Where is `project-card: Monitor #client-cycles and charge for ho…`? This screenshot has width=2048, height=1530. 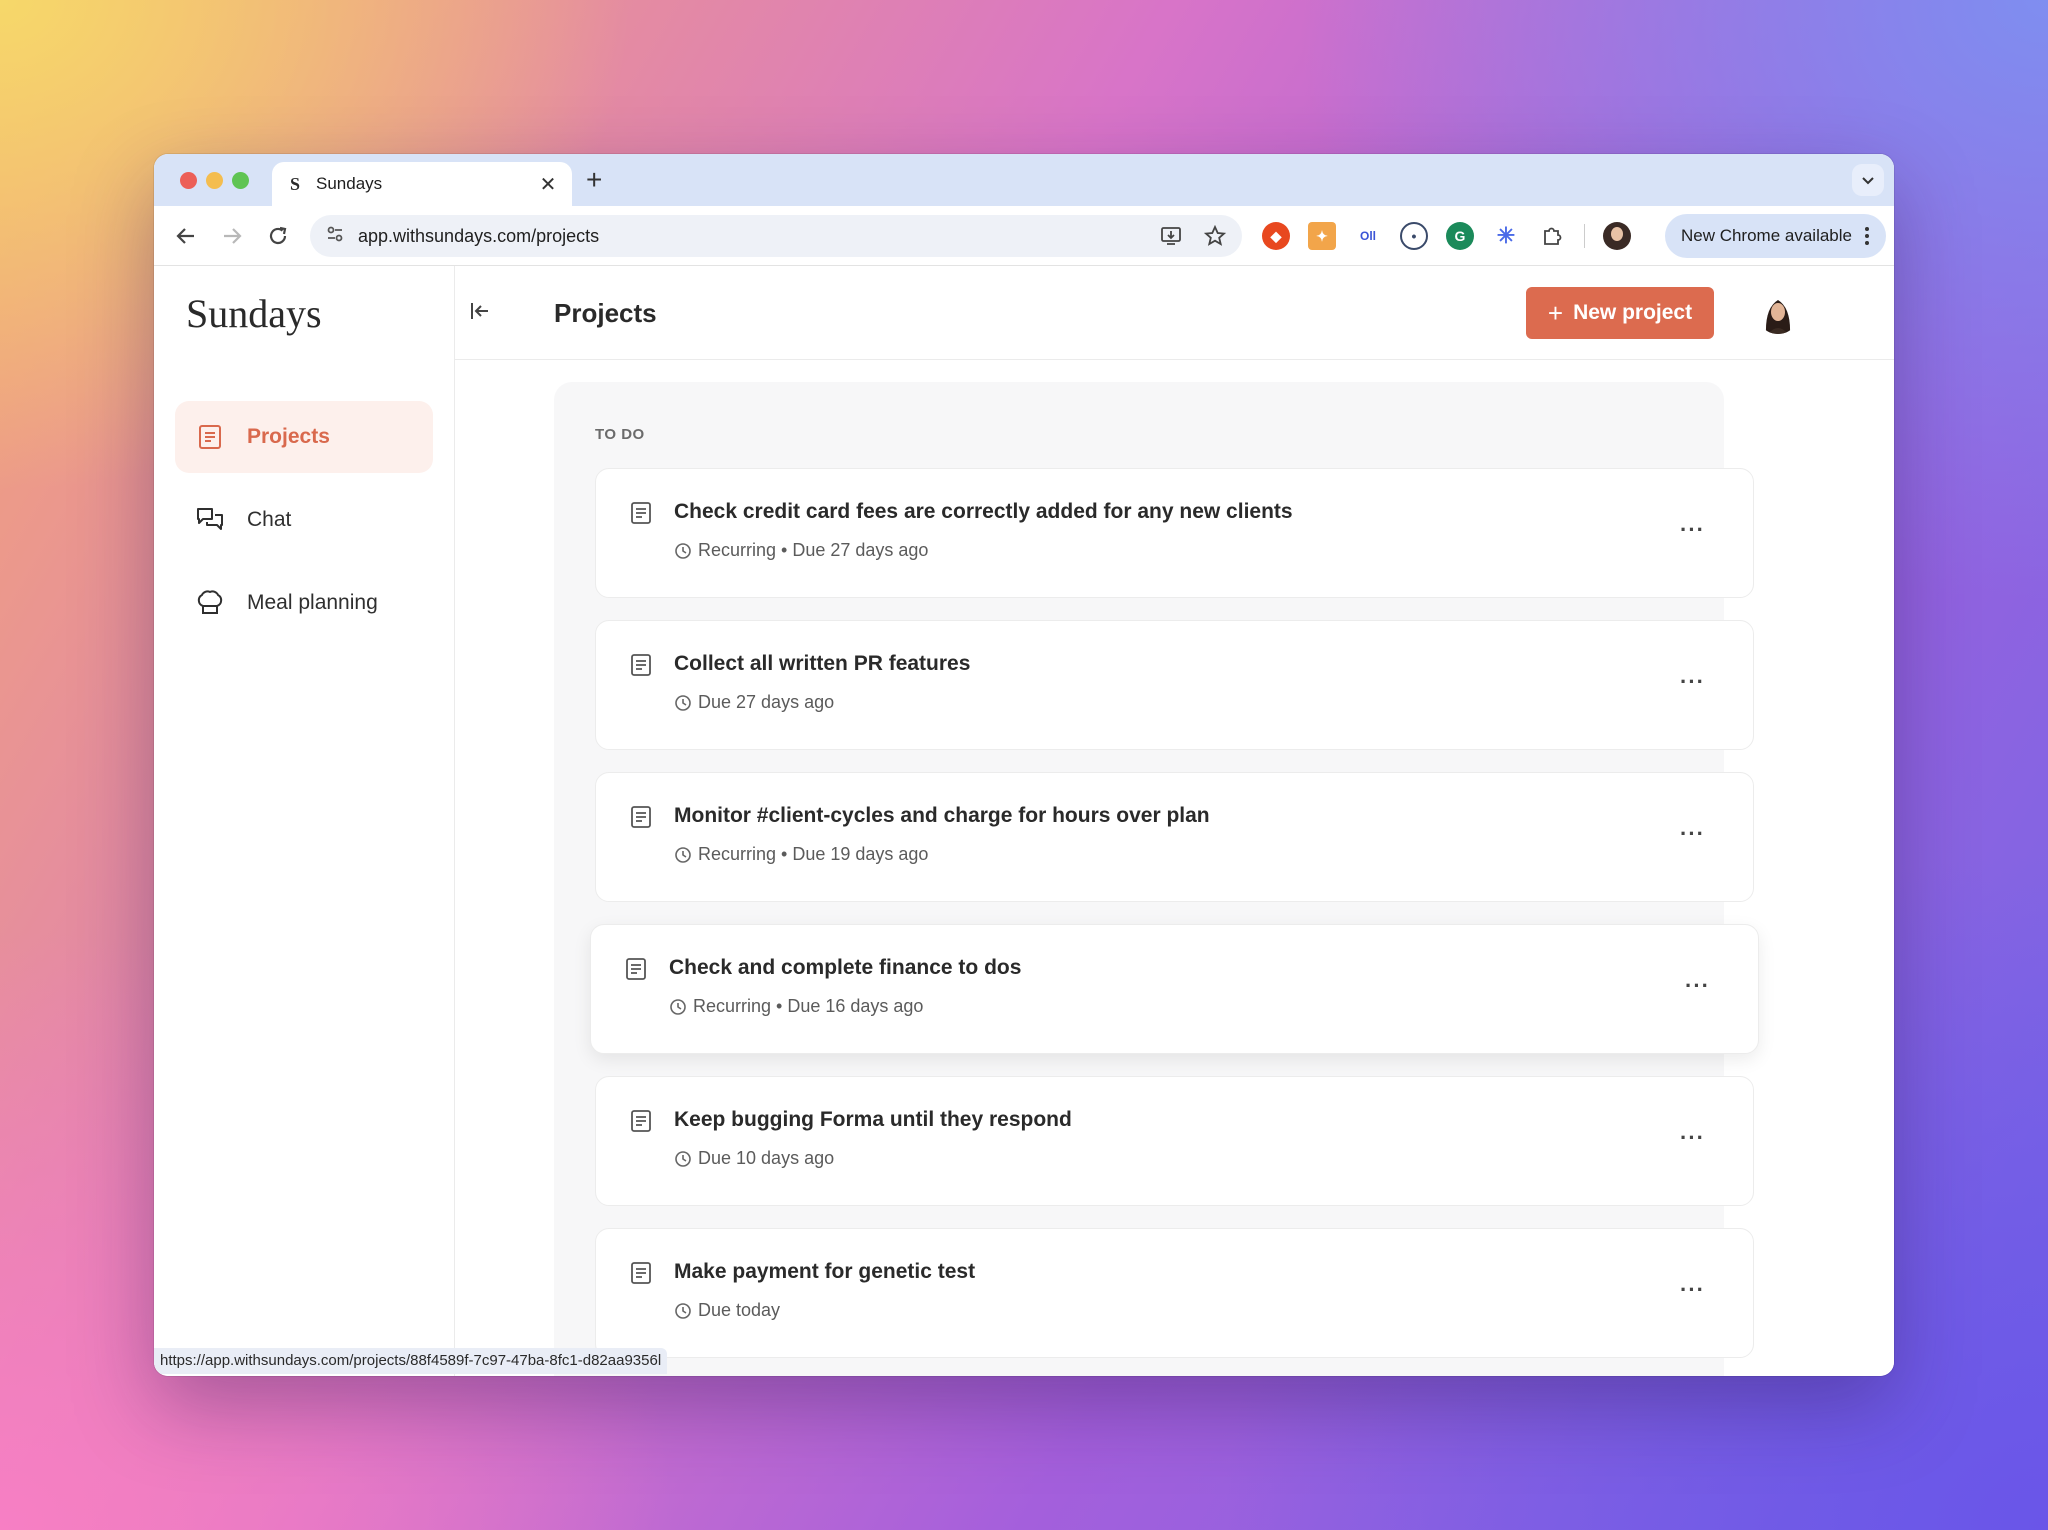
project-card: Monitor #client-cycles and charge for ho… is located at coordinates (1174, 837).